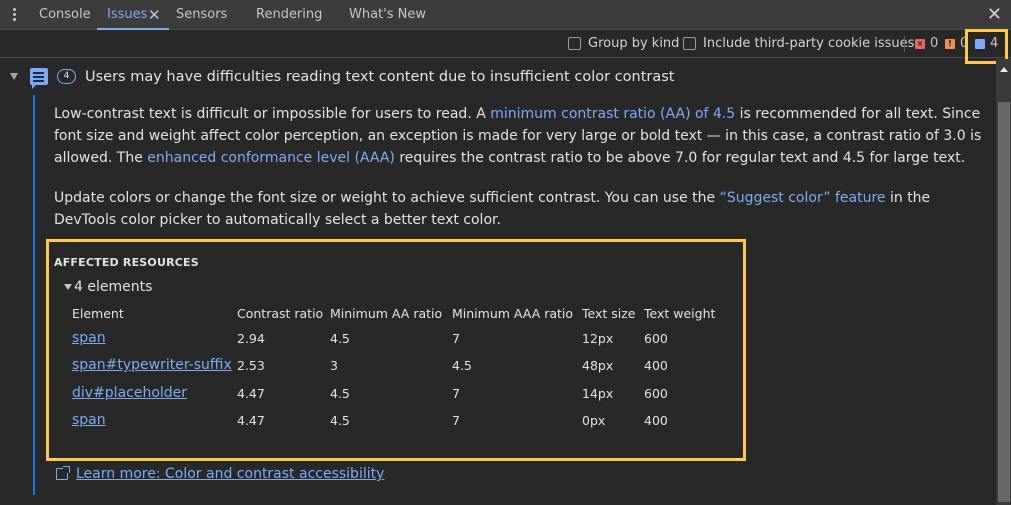  What do you see at coordinates (68, 287) in the screenshot?
I see `expand-triangle-icon` at bounding box center [68, 287].